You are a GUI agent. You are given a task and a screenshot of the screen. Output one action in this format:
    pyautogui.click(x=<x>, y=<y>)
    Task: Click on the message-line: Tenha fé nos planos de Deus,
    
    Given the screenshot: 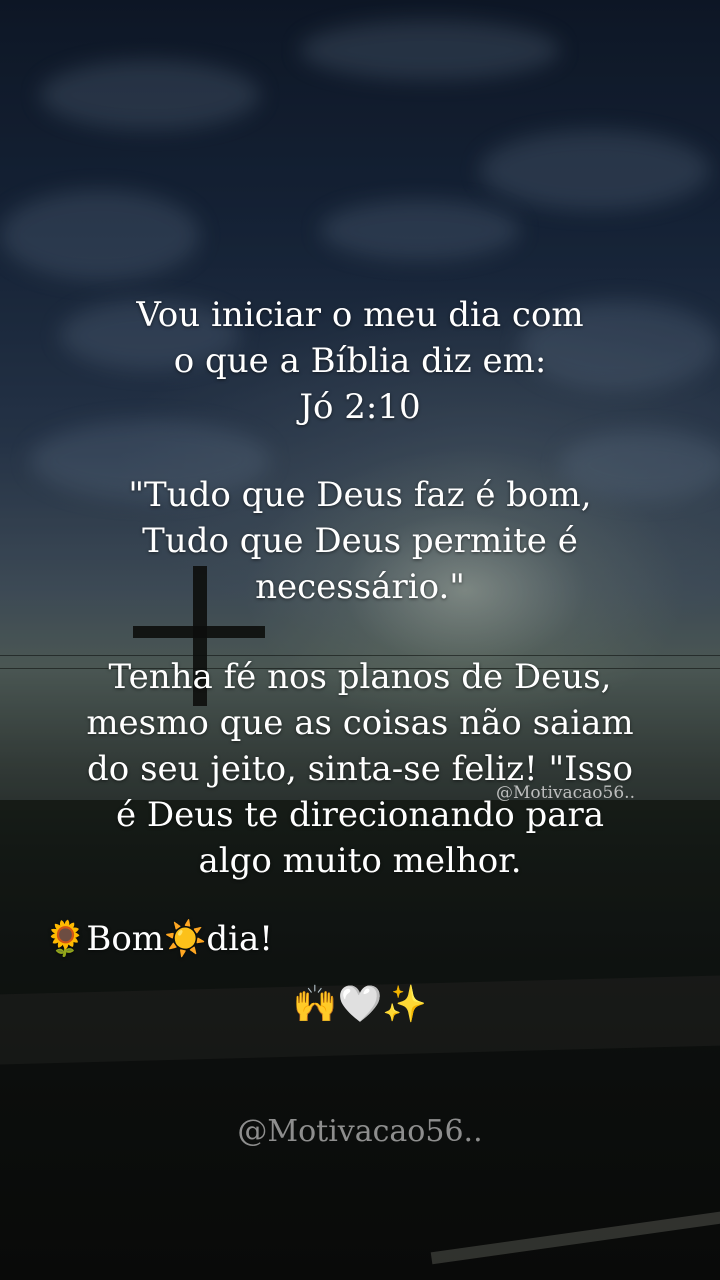 What is the action you would take?
    pyautogui.click(x=360, y=677)
    